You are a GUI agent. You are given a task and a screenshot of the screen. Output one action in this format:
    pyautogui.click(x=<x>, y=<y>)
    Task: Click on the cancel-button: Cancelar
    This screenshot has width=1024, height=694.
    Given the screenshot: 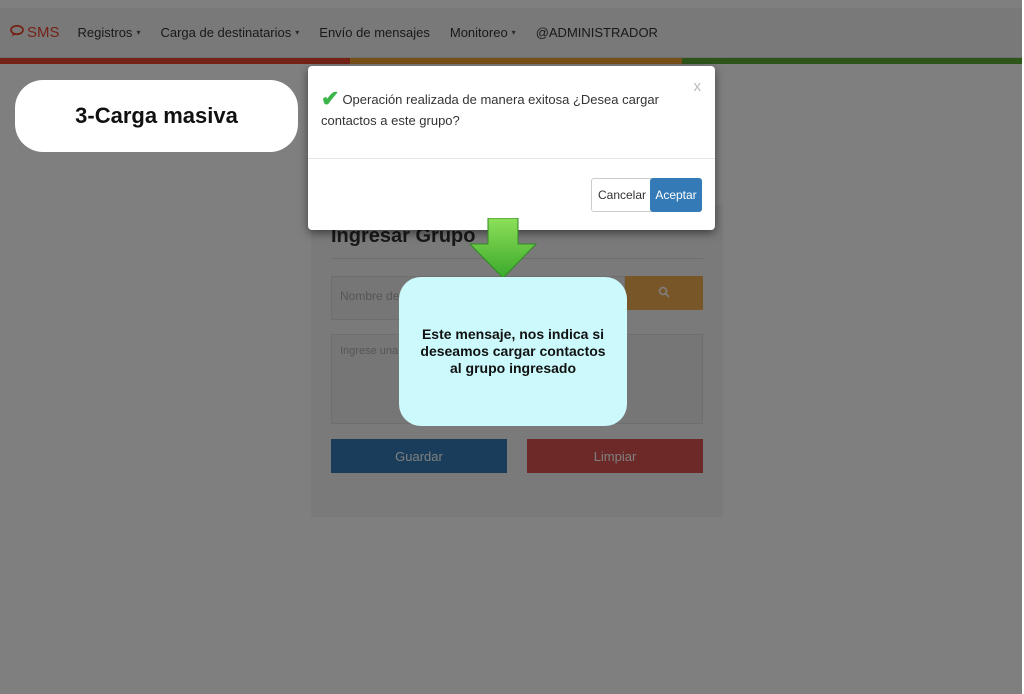 What is the action you would take?
    pyautogui.click(x=622, y=195)
    